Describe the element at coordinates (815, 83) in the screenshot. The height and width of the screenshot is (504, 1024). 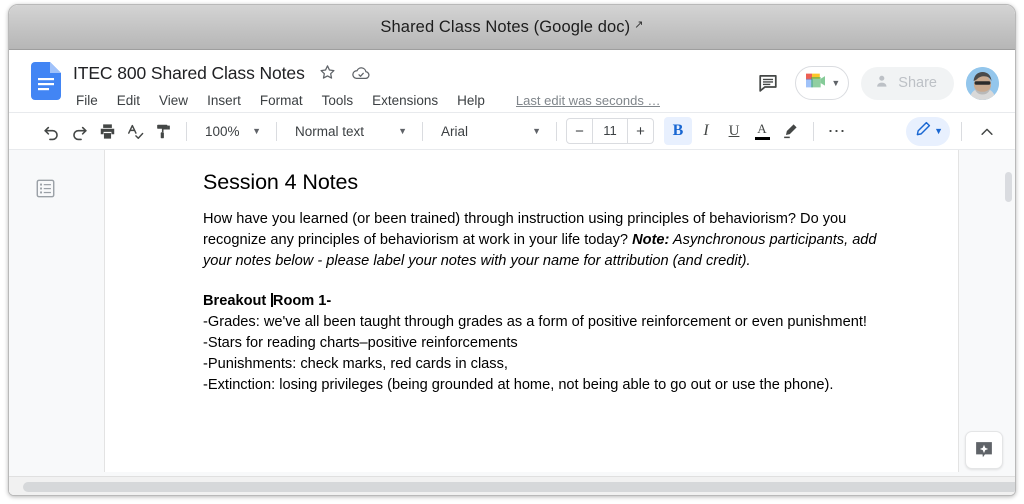
I see `google-meet-icon` at that location.